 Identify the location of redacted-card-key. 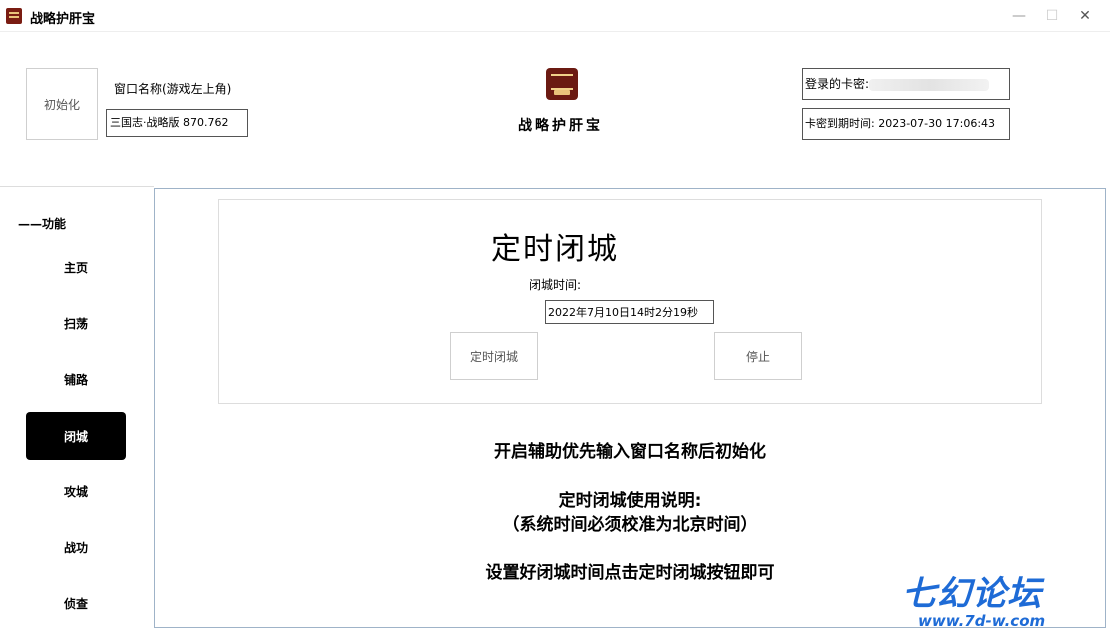
(929, 84).